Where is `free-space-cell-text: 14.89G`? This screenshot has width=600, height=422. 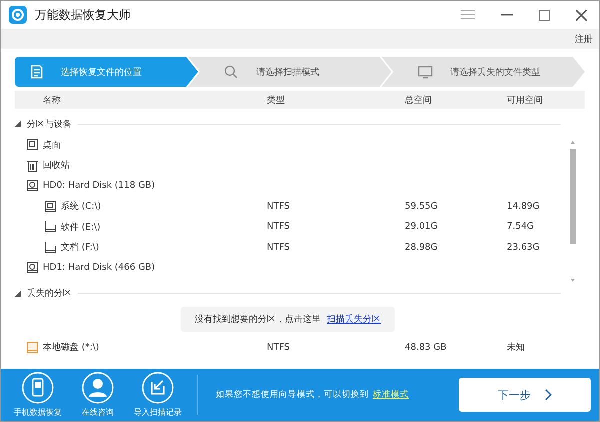
free-space-cell-text: 14.89G is located at coordinates (524, 207).